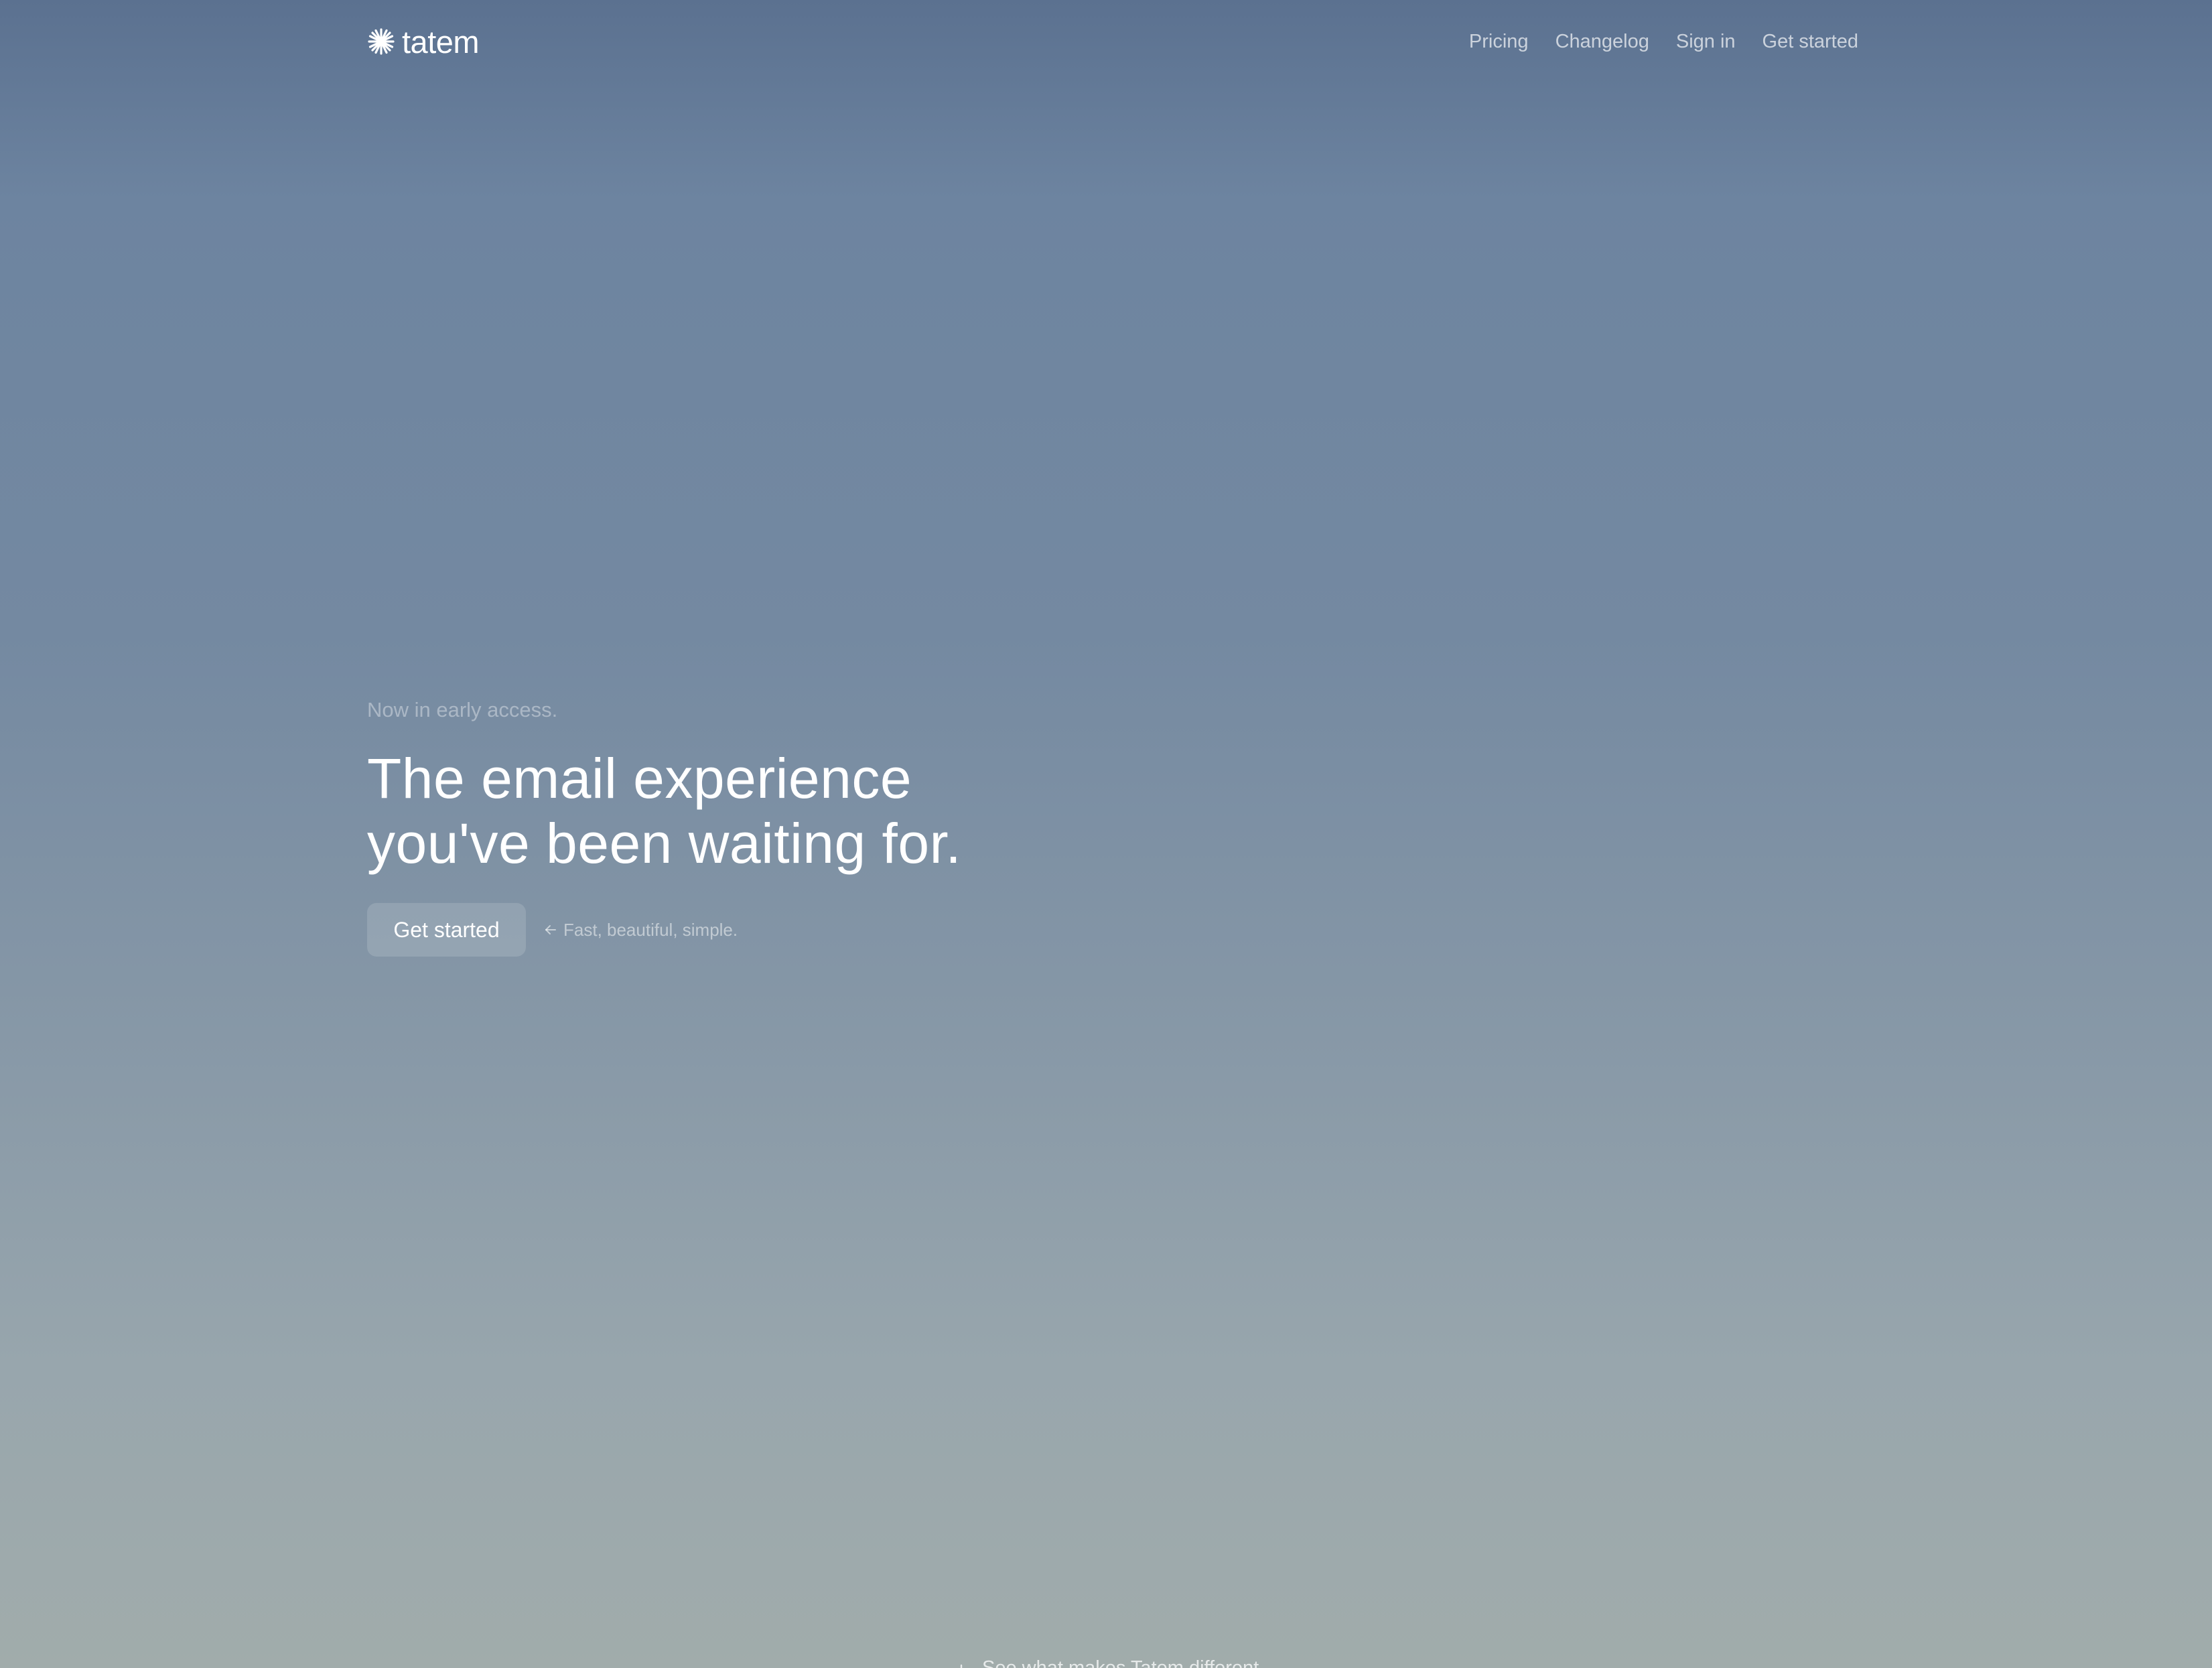 The image size is (2212, 1668). Describe the element at coordinates (651, 929) in the screenshot. I see `cta-note-text: Fast, beautiful, simple.` at that location.